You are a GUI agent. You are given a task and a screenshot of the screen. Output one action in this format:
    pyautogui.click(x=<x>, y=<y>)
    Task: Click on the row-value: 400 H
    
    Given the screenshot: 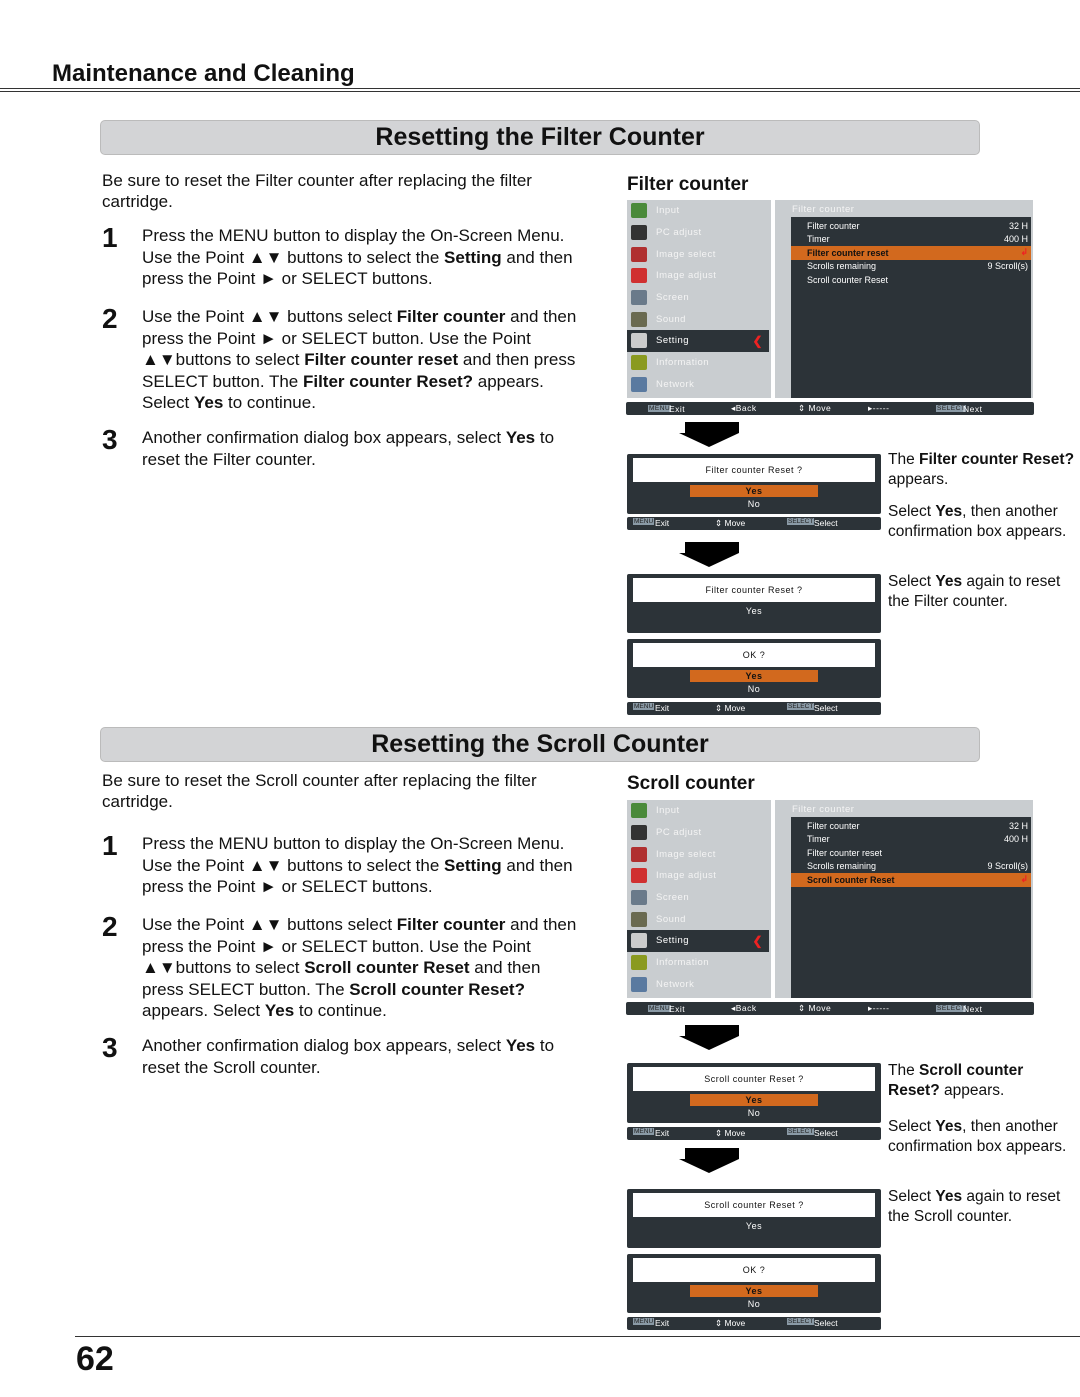 What is the action you would take?
    pyautogui.click(x=1015, y=839)
    